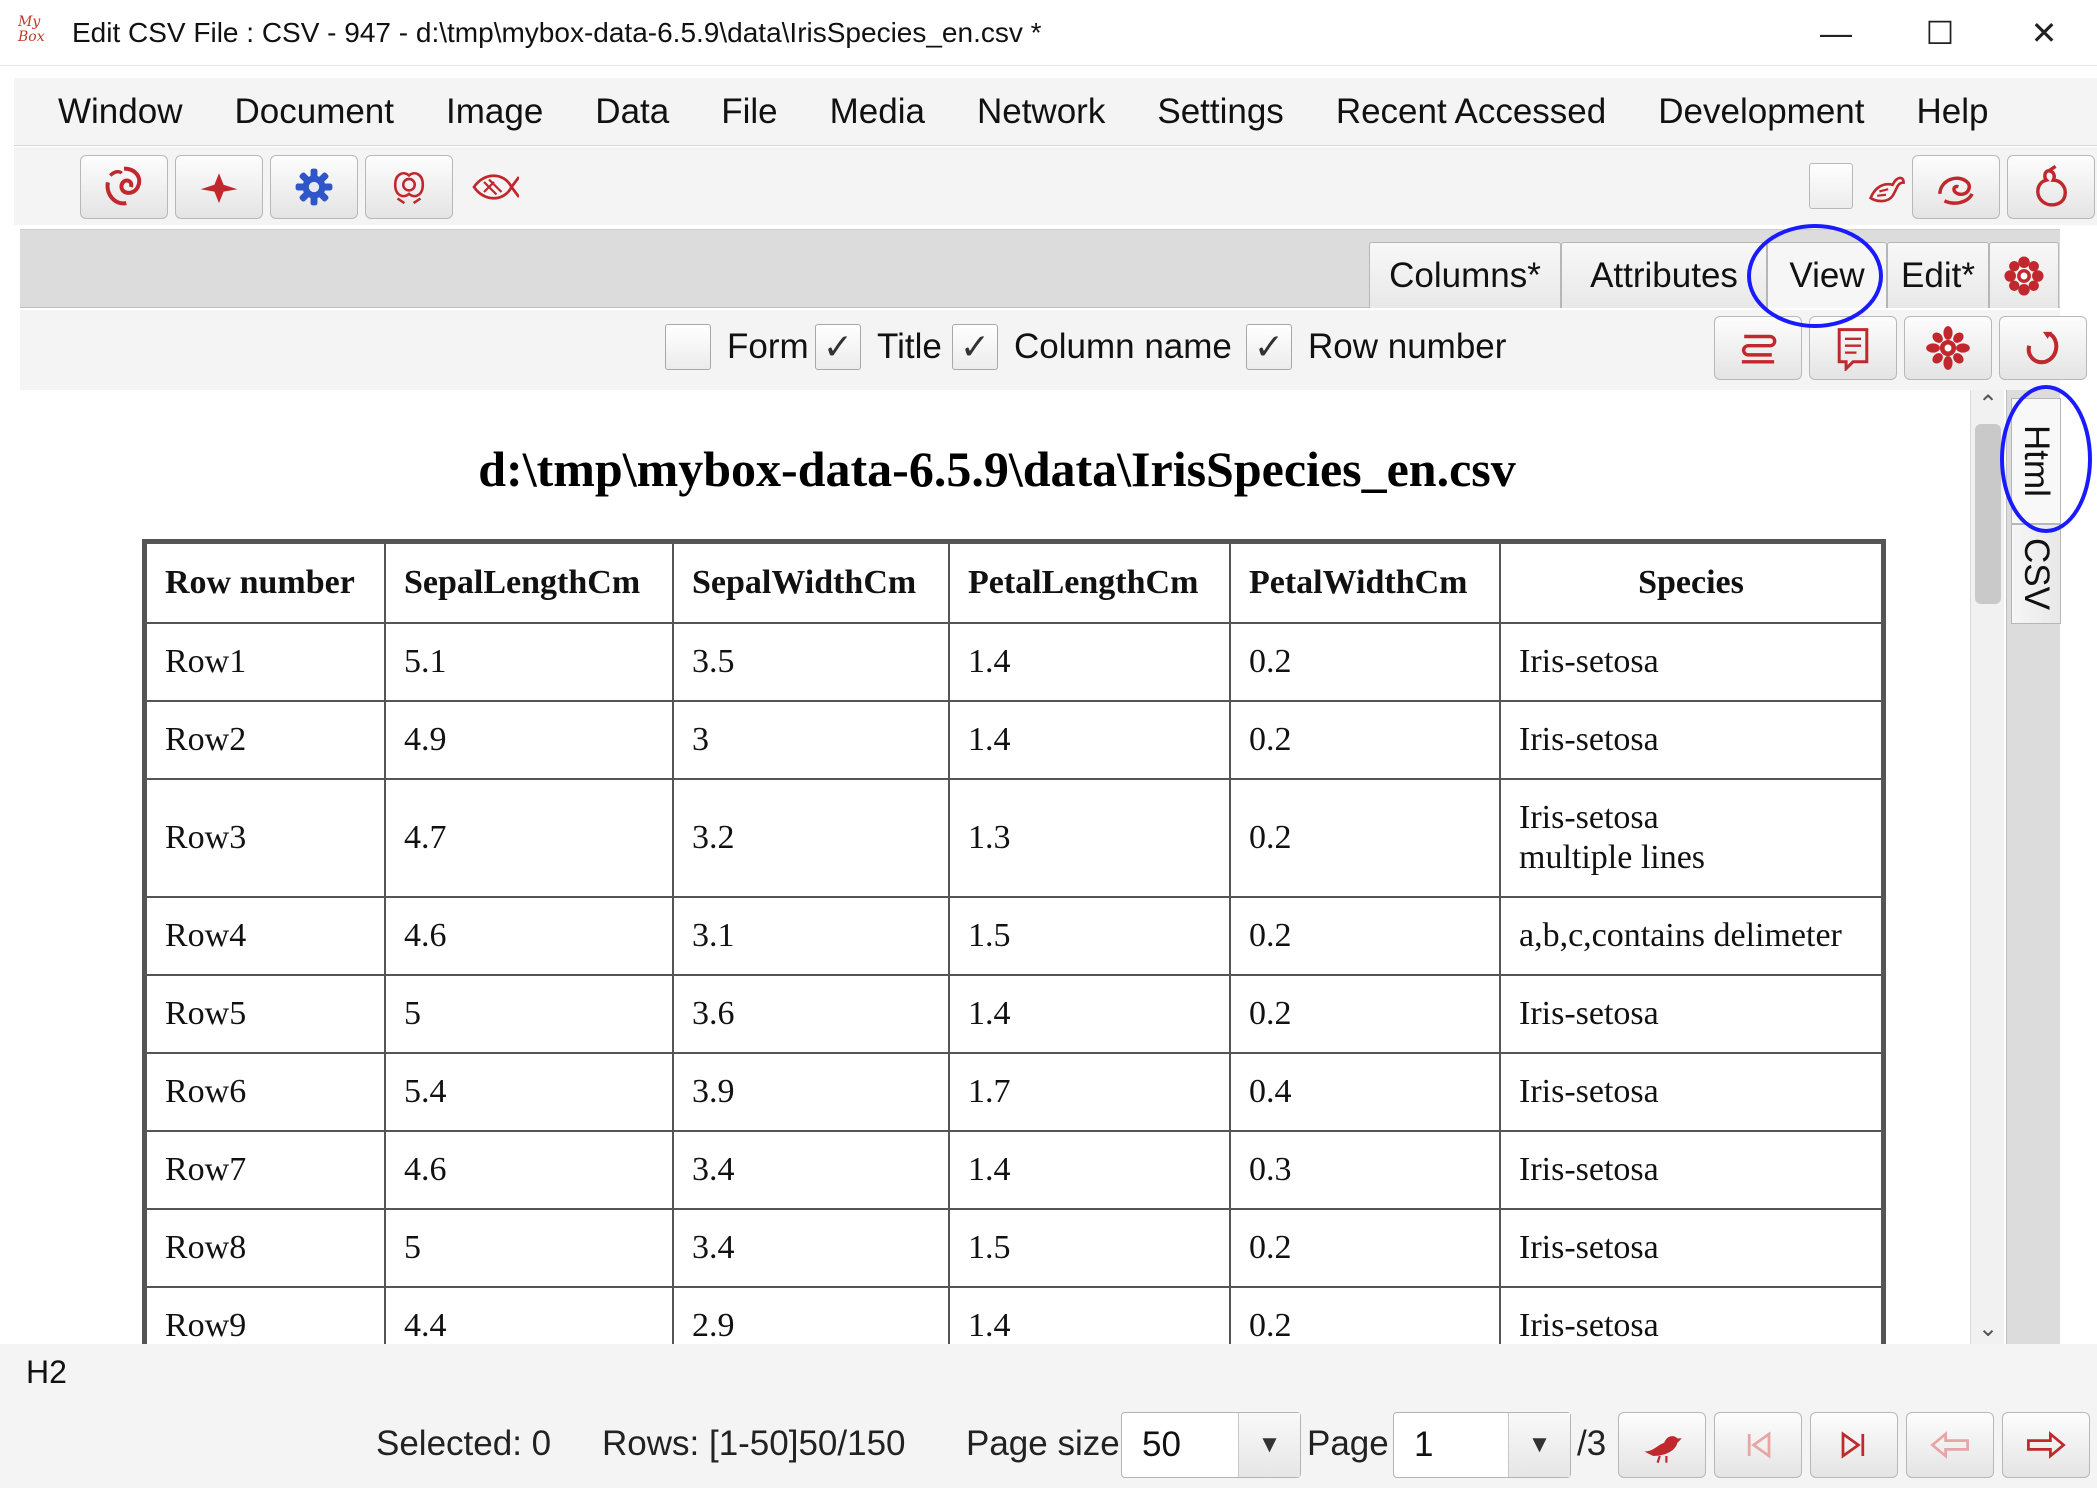 This screenshot has height=1488, width=2097. Describe the element at coordinates (1482, 1445) in the screenshot. I see `page-select: 1 ▼` at that location.